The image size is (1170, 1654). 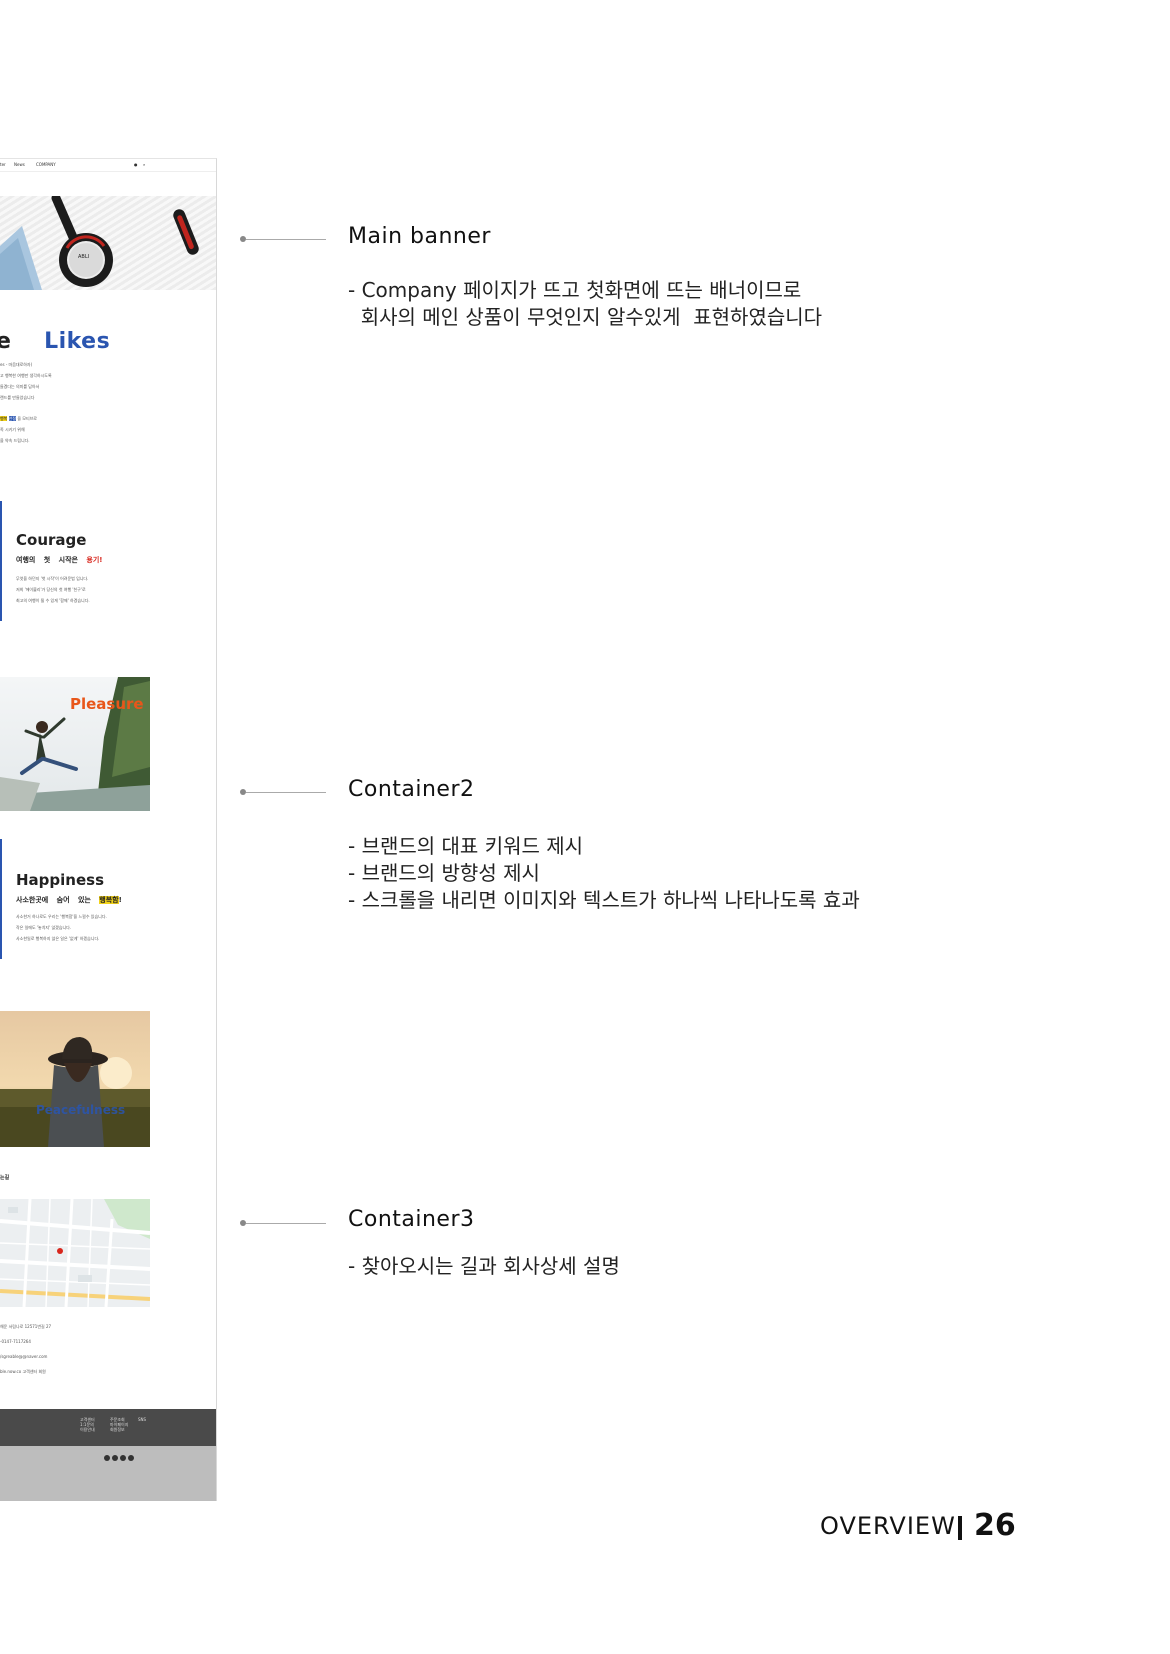 I want to click on pleasure-label: Pleasure, so click(x=107, y=704).